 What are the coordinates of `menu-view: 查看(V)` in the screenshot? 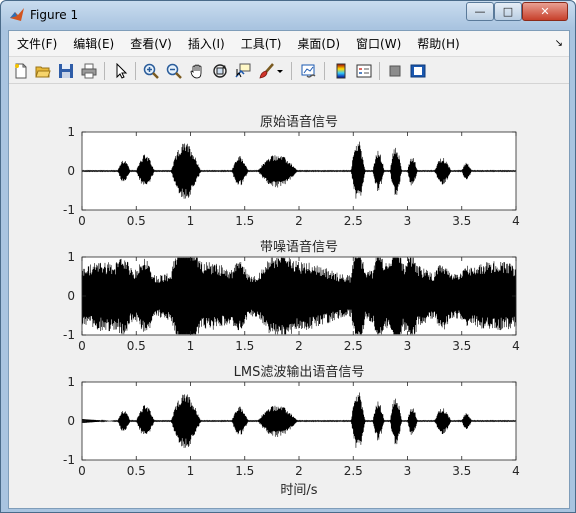 It's located at (151, 44).